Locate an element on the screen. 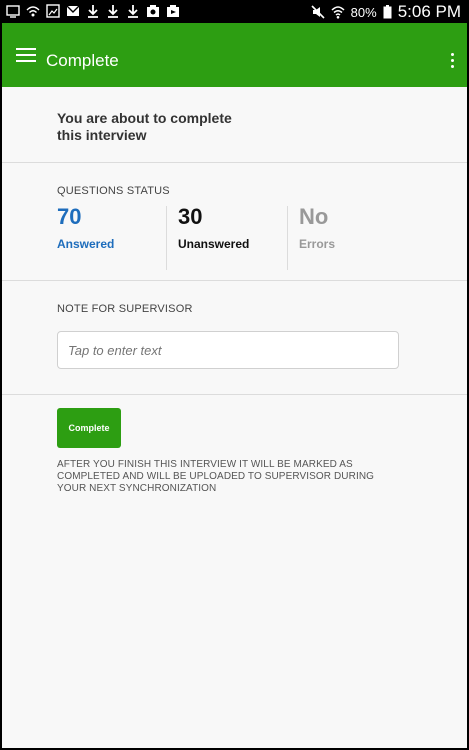 The width and height of the screenshot is (469, 750). unanswered-caption: Unanswered is located at coordinates (214, 244).